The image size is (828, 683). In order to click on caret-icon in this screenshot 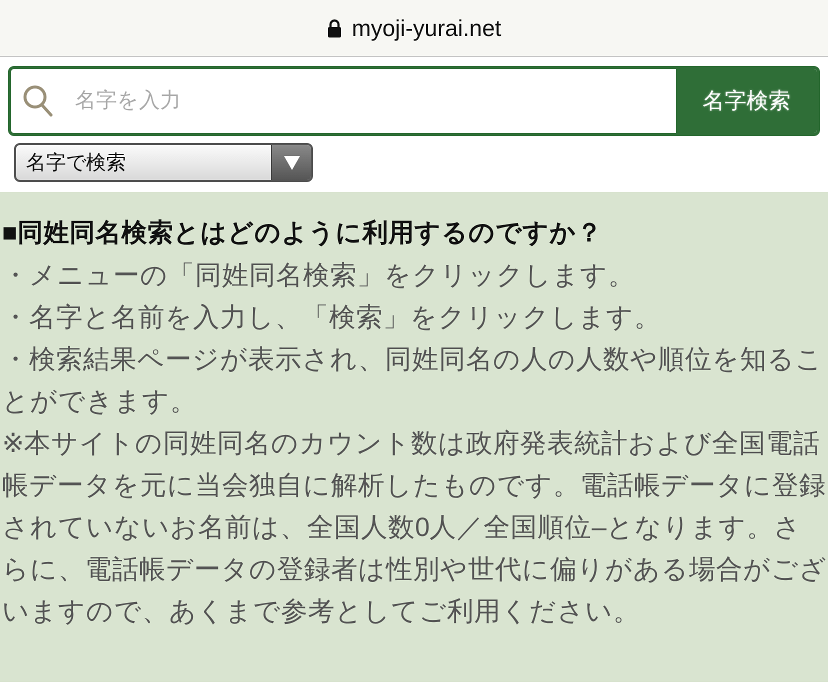, I will do `click(292, 163)`.